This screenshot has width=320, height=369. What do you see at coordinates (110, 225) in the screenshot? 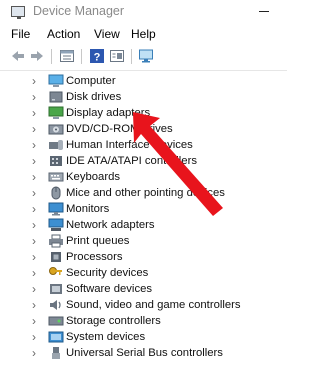
I see `tree-item-label: Network adapters` at bounding box center [110, 225].